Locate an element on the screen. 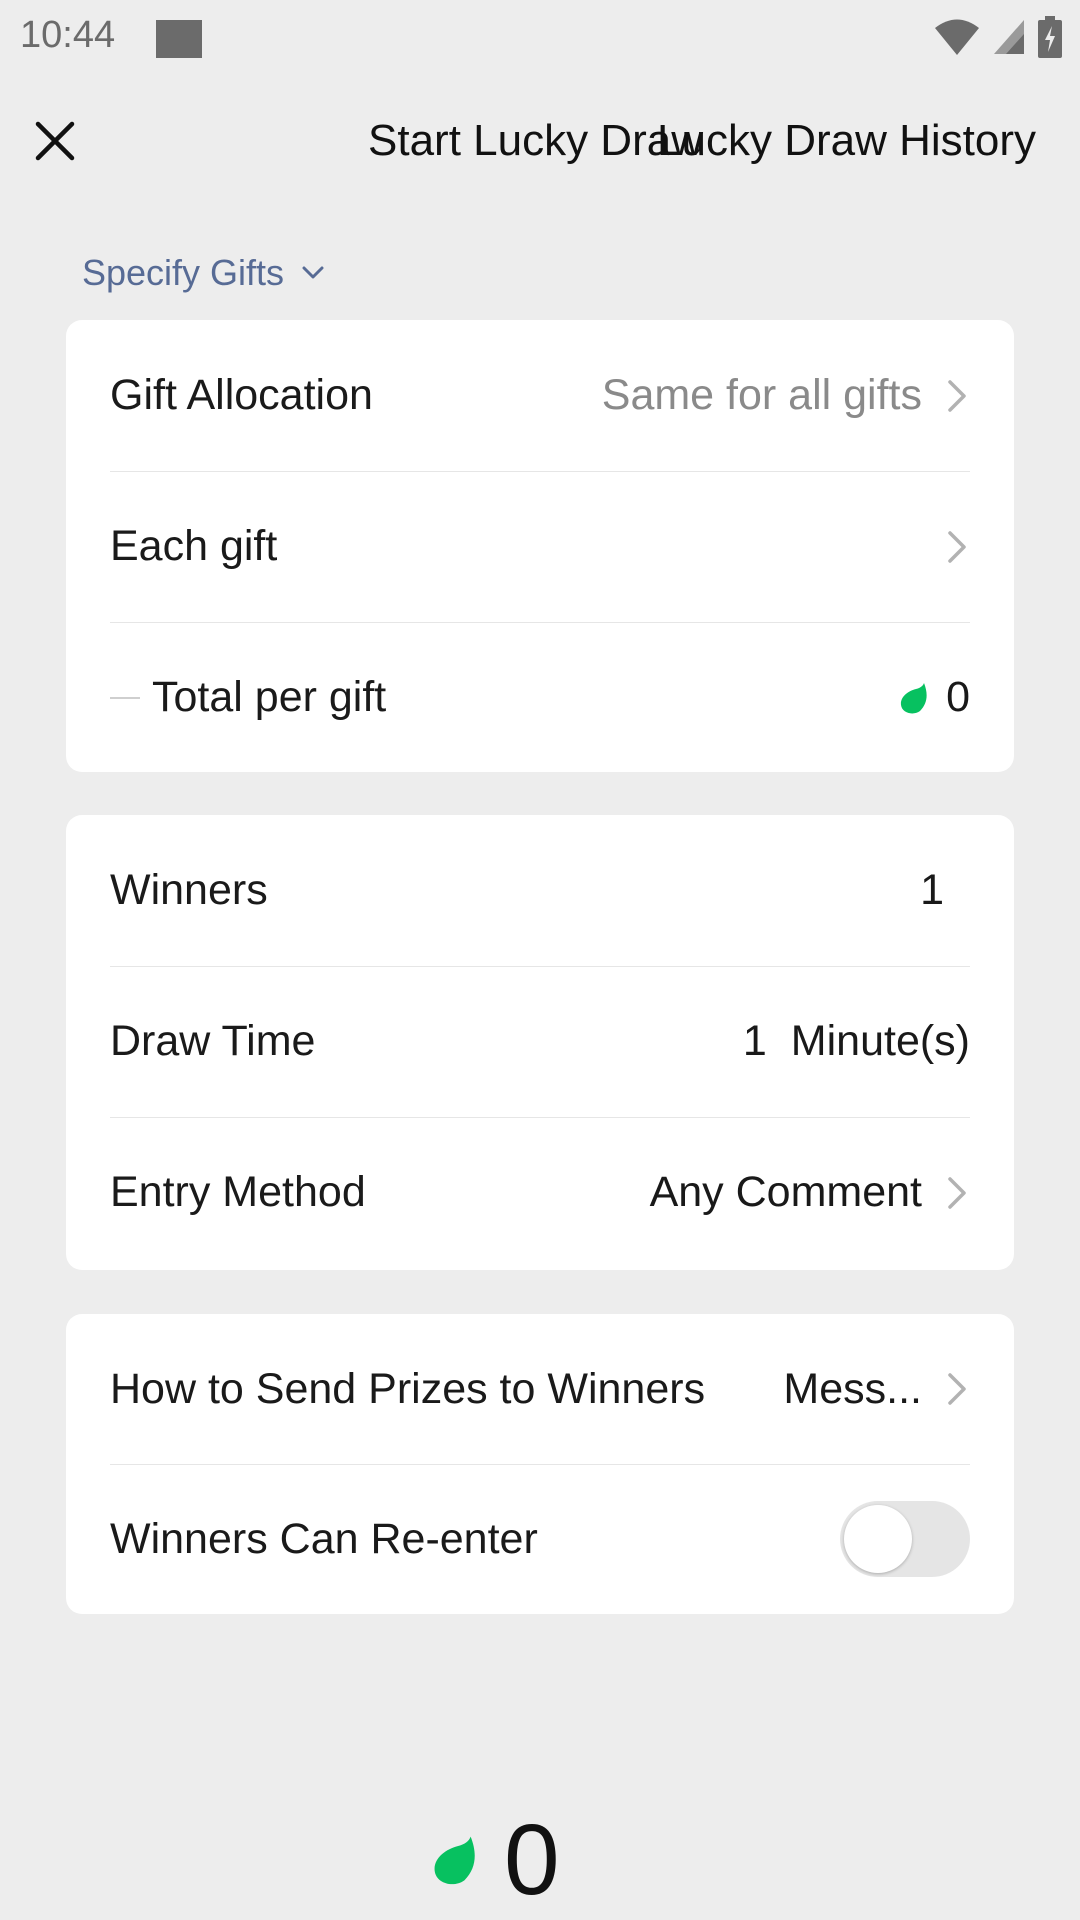 The height and width of the screenshot is (1920, 1080). entry-method-value: Any Comment is located at coordinates (785, 1192).